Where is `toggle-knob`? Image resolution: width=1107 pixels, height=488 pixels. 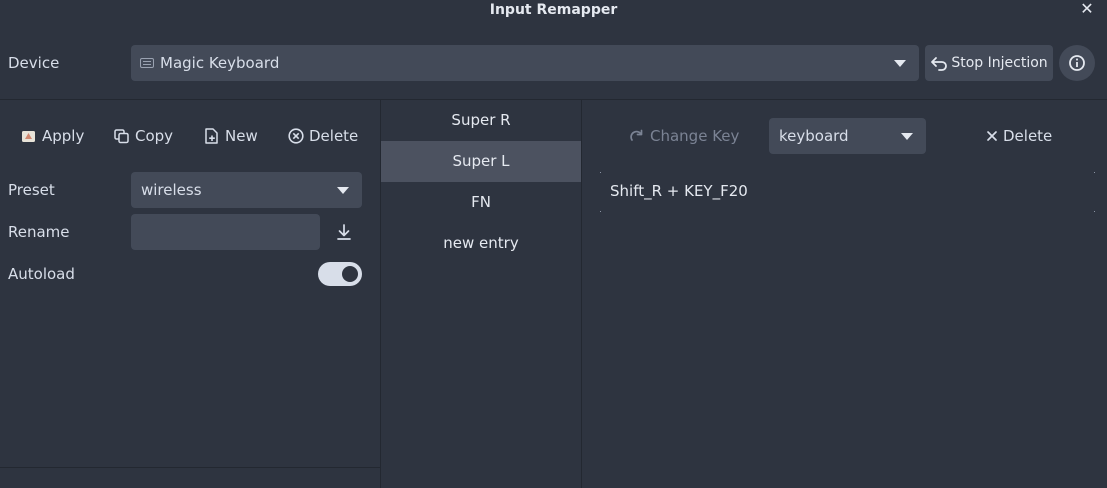 toggle-knob is located at coordinates (350, 274).